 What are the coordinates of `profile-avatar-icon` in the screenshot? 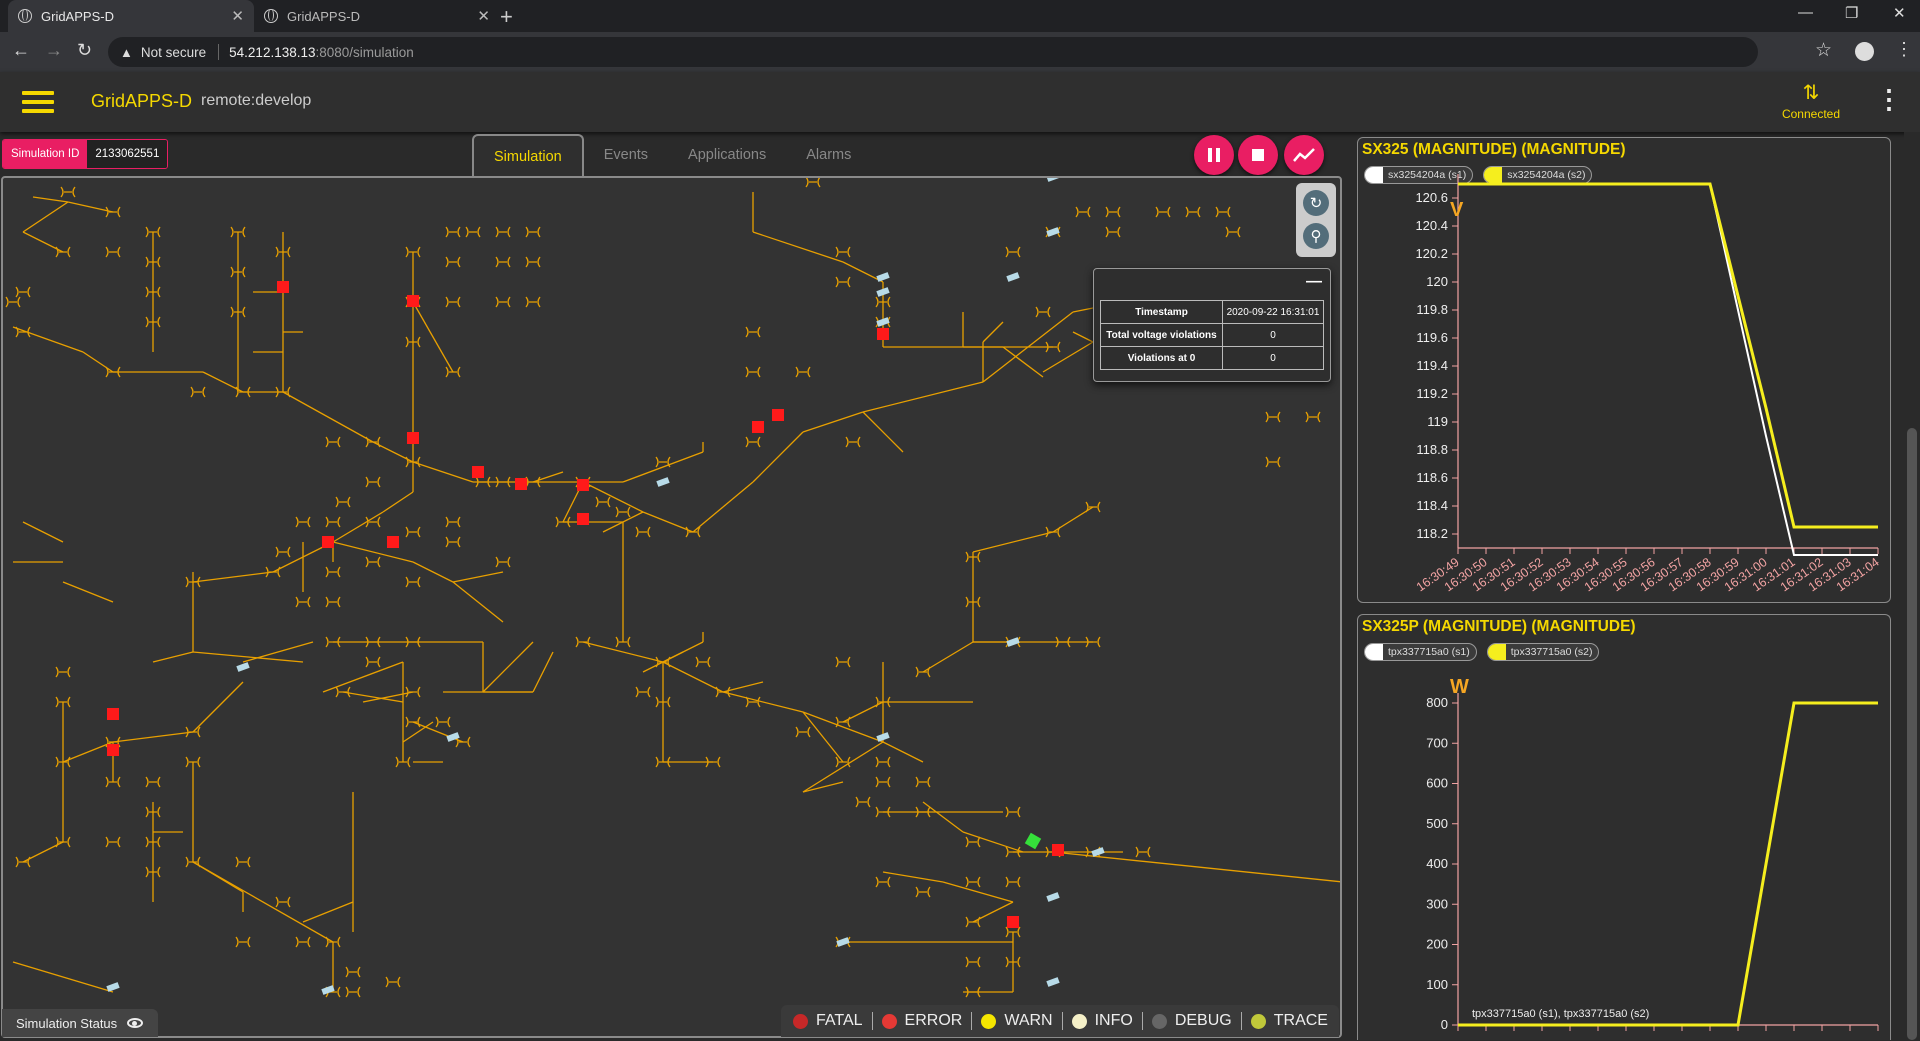 It's located at (1864, 51).